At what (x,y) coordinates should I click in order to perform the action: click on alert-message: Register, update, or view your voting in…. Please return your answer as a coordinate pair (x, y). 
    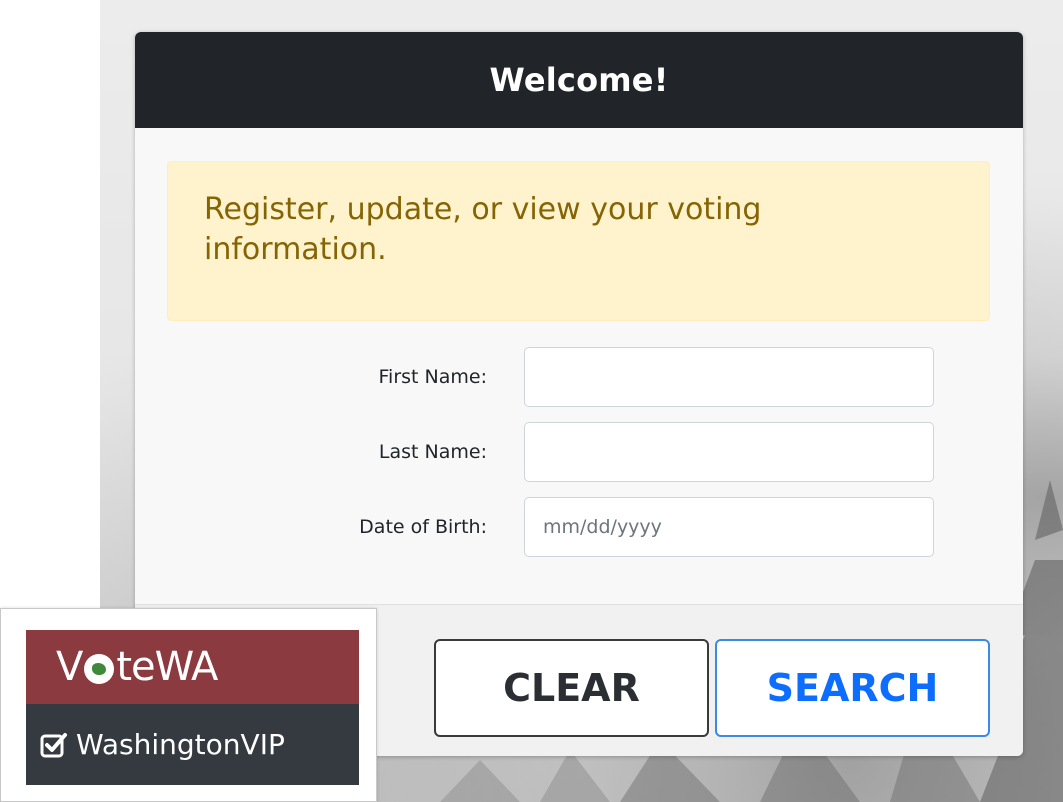
    Looking at the image, I should click on (483, 229).